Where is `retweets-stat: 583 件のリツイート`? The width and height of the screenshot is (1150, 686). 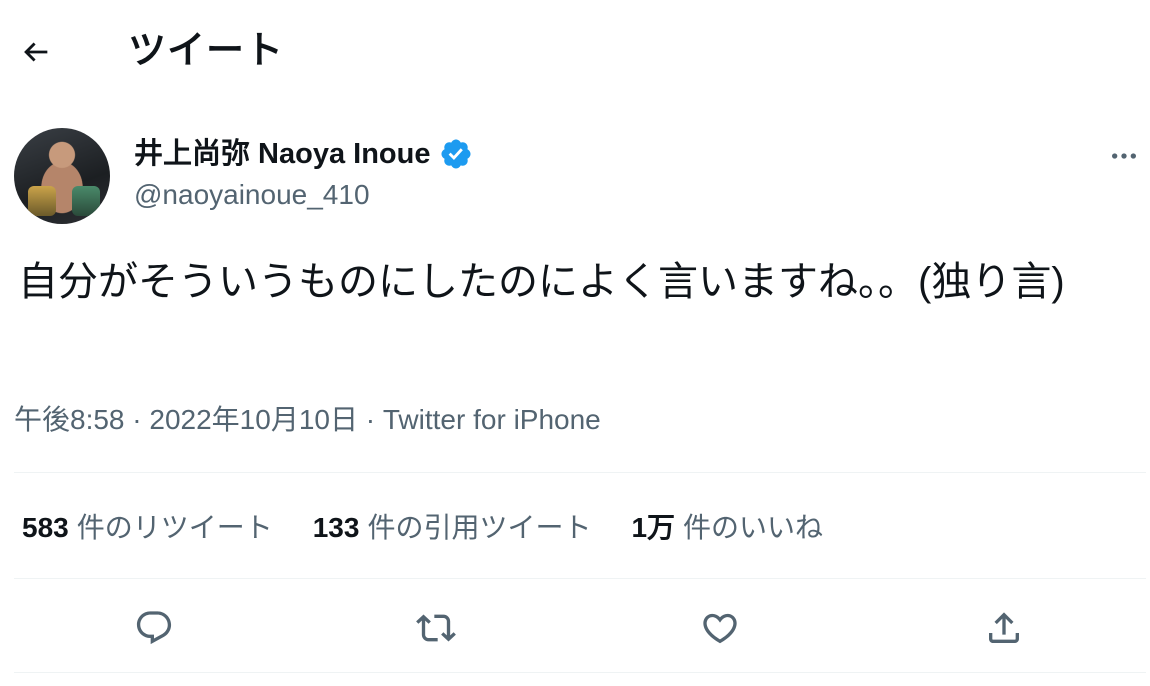
retweets-stat: 583 件のリツイート is located at coordinates (147, 526).